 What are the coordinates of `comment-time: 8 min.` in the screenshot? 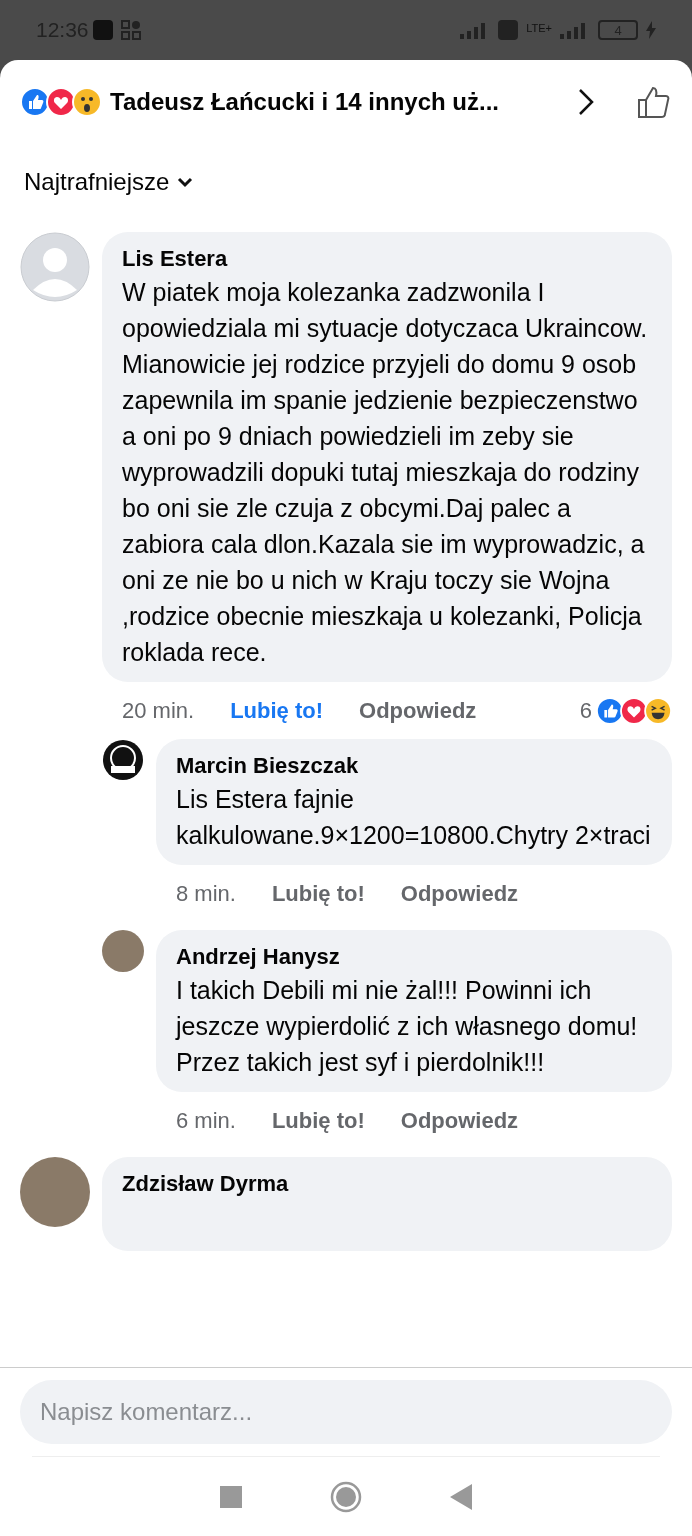 It's located at (206, 894).